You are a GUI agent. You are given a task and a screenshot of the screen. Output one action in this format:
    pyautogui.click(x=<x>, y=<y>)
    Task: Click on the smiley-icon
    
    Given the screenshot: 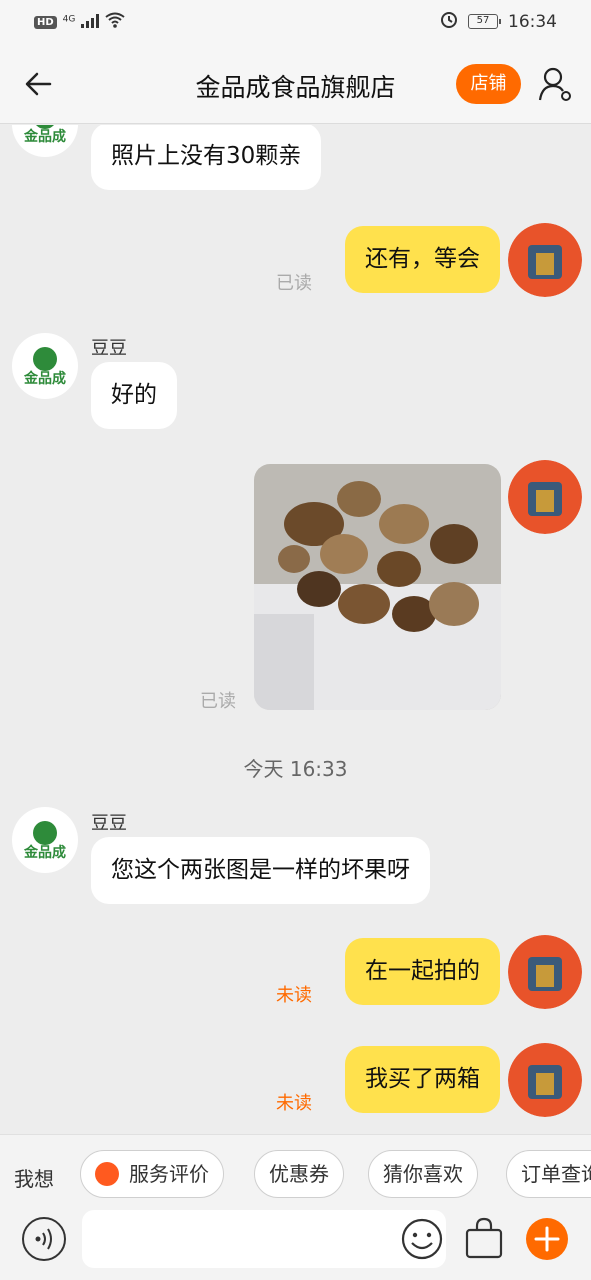 What is the action you would take?
    pyautogui.click(x=422, y=1239)
    